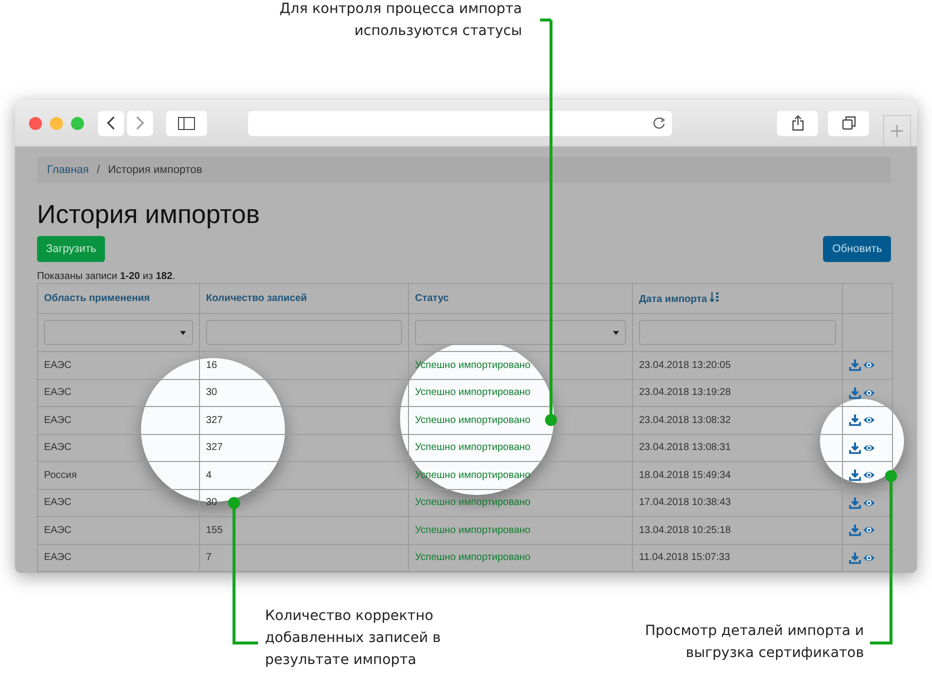 The width and height of the screenshot is (932, 678). Describe the element at coordinates (737, 299) in the screenshot. I see `column-header: Дата импорта` at that location.